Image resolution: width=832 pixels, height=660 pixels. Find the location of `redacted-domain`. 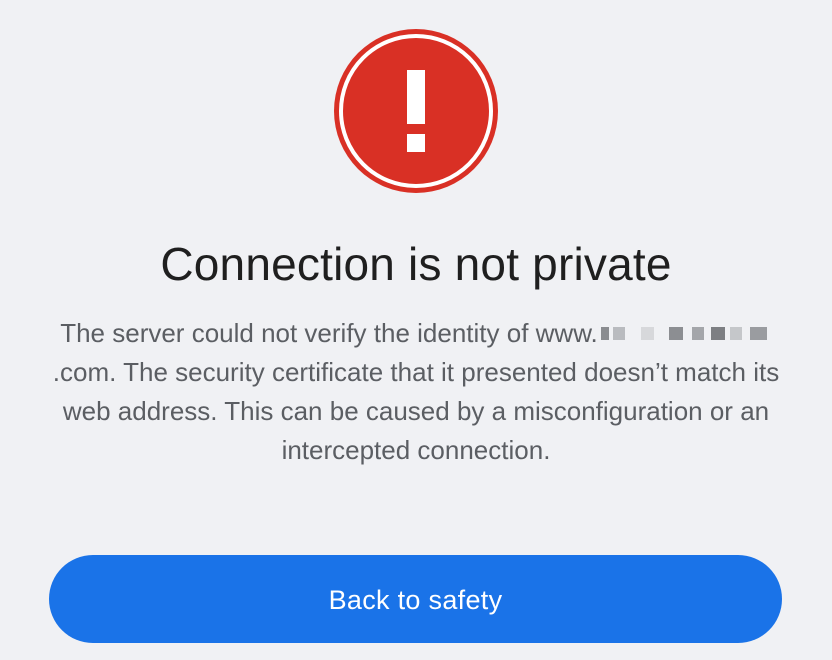

redacted-domain is located at coordinates (685, 333).